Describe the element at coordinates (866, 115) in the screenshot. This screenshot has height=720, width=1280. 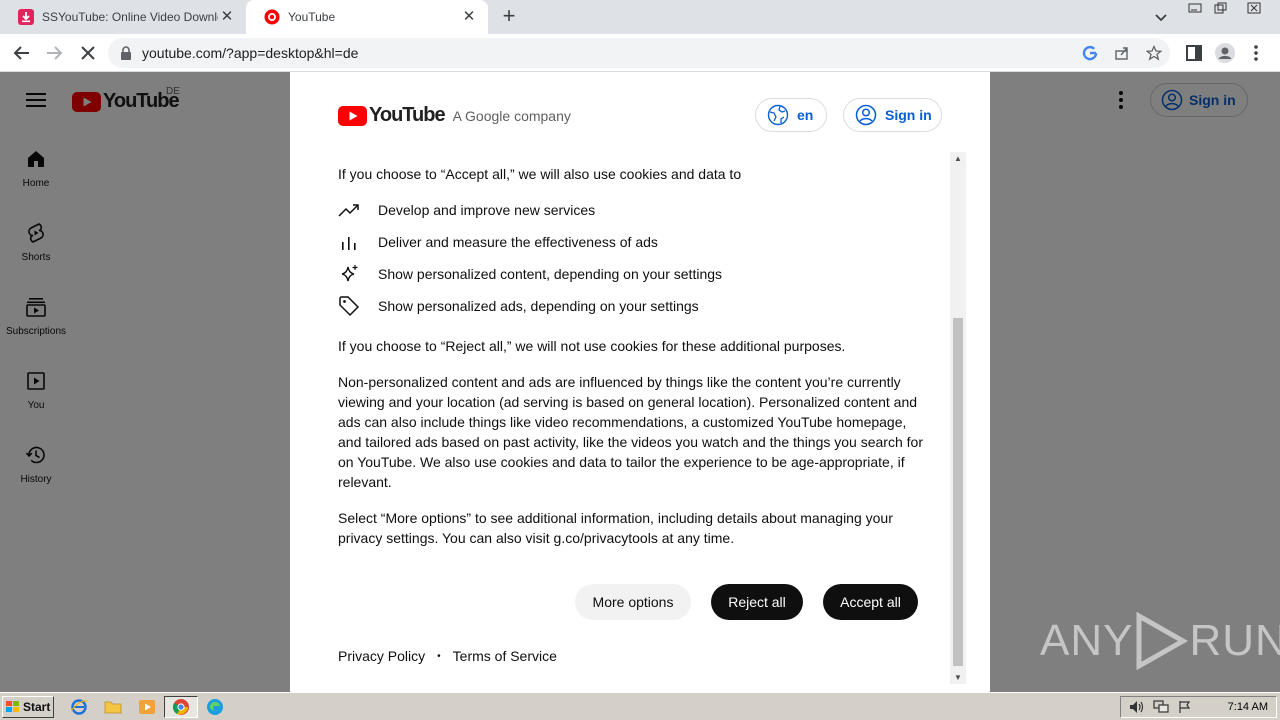
I see `account-icon` at that location.